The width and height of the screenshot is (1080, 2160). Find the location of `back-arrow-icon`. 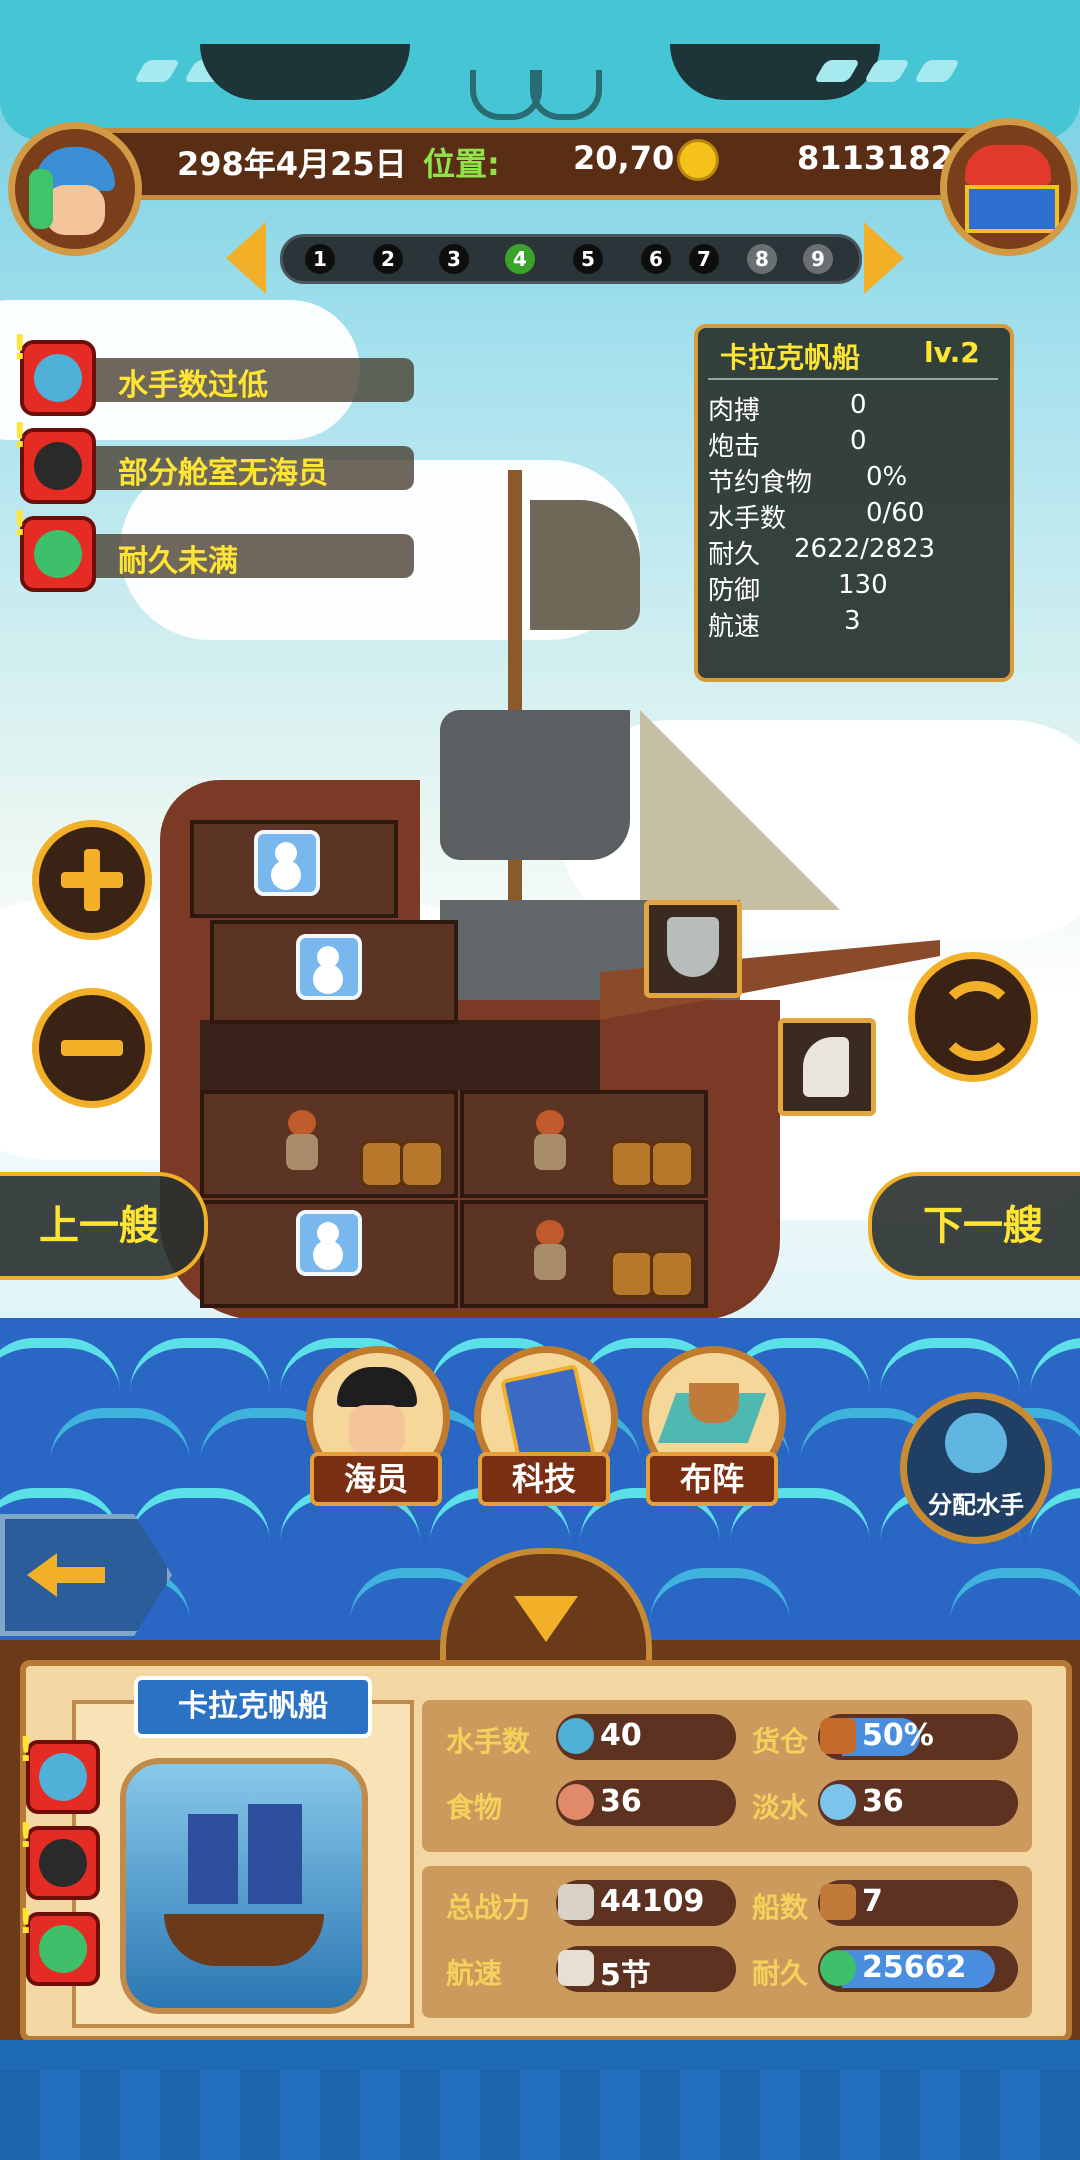

back-arrow-icon is located at coordinates (42, 1575).